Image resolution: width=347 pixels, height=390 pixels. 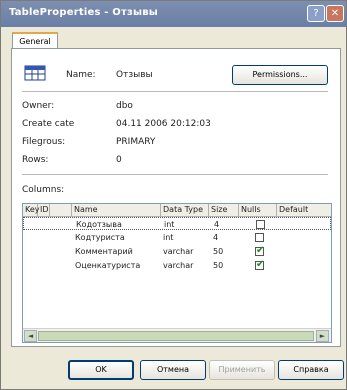 What do you see at coordinates (44, 142) in the screenshot?
I see `filegroup-label: Filegrous:` at bounding box center [44, 142].